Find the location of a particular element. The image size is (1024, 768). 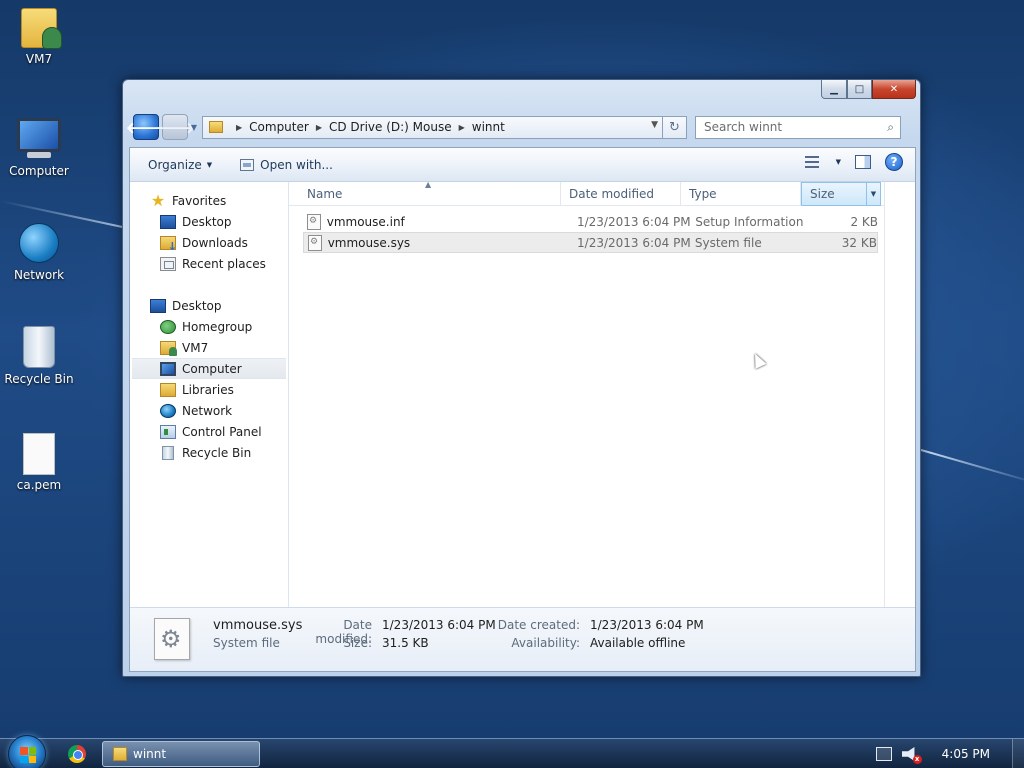

taskbar-button-winnt: winnt is located at coordinates (181, 754).